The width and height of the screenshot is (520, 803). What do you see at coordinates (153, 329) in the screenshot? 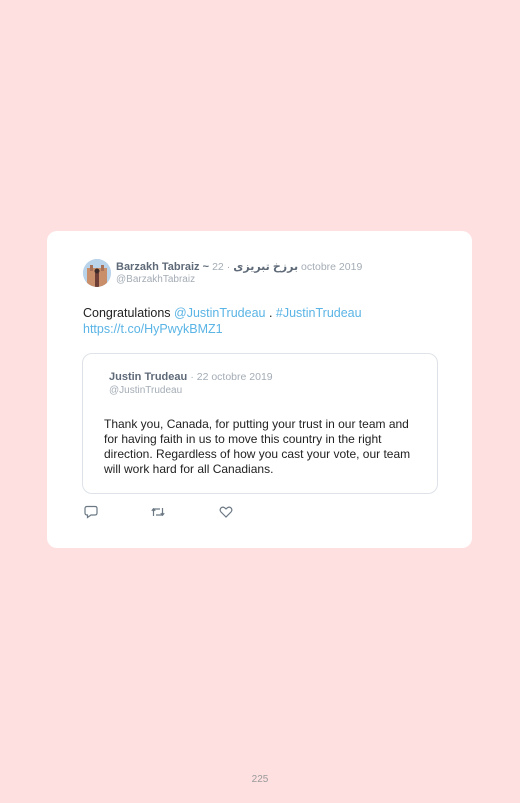
I see `url-link: https://t.co/HyPwykBMZ1` at bounding box center [153, 329].